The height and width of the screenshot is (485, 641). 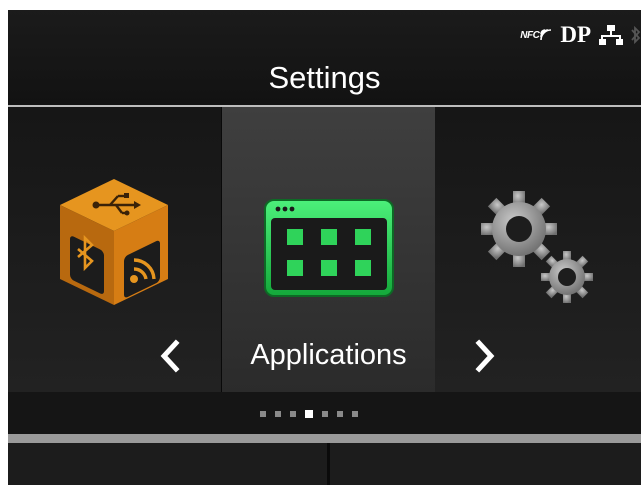 I want to click on network-lan-icon, so click(x=611, y=35).